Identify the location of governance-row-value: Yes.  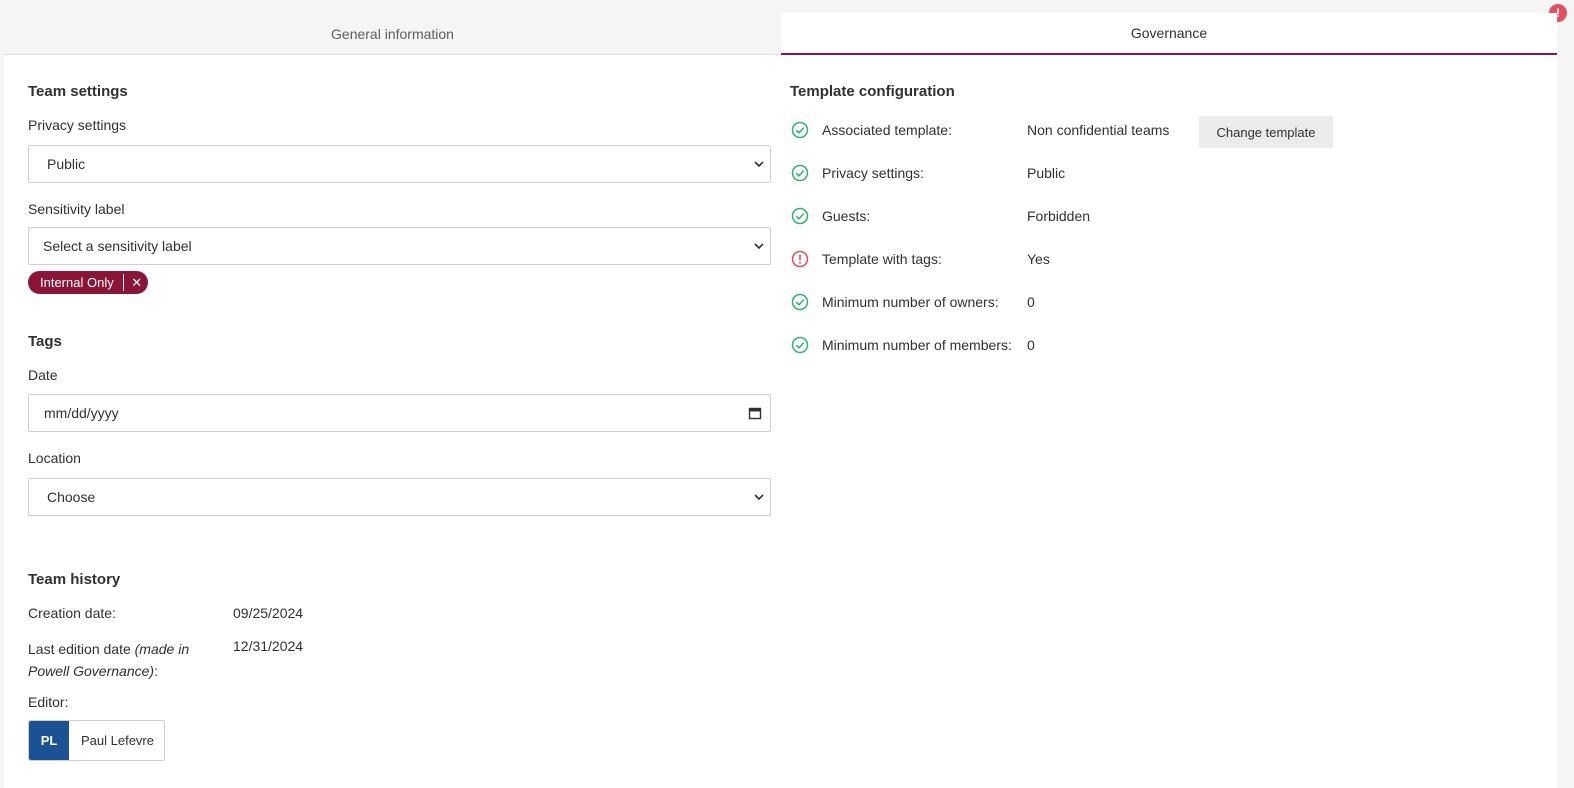
(1038, 259).